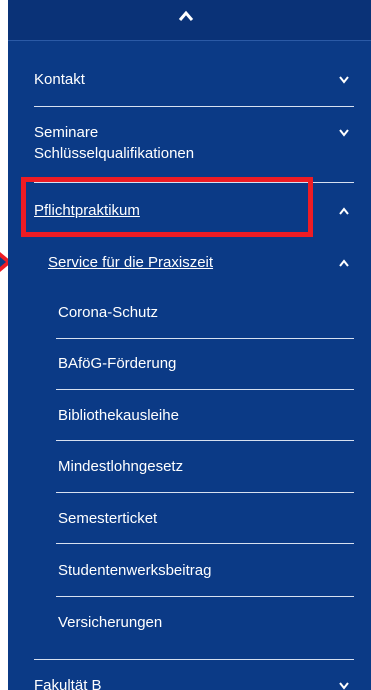  I want to click on sub-item-label: Bibliothekausleihe, so click(118, 415).